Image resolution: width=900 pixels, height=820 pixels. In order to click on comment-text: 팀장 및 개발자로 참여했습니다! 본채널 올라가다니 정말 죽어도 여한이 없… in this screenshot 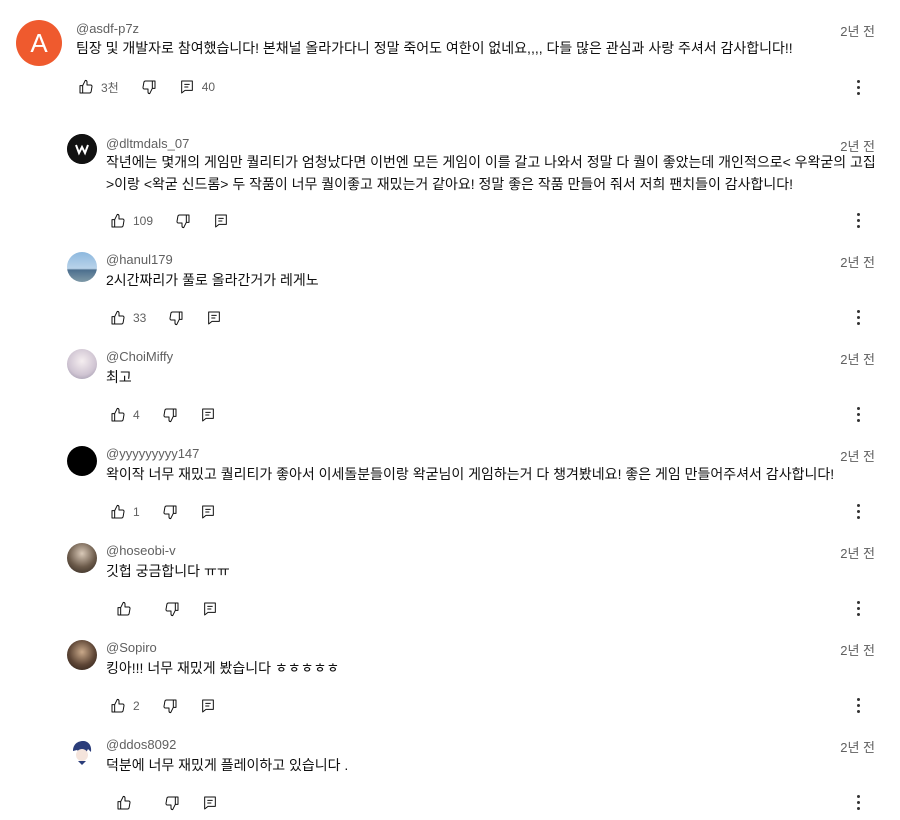, I will do `click(434, 48)`.